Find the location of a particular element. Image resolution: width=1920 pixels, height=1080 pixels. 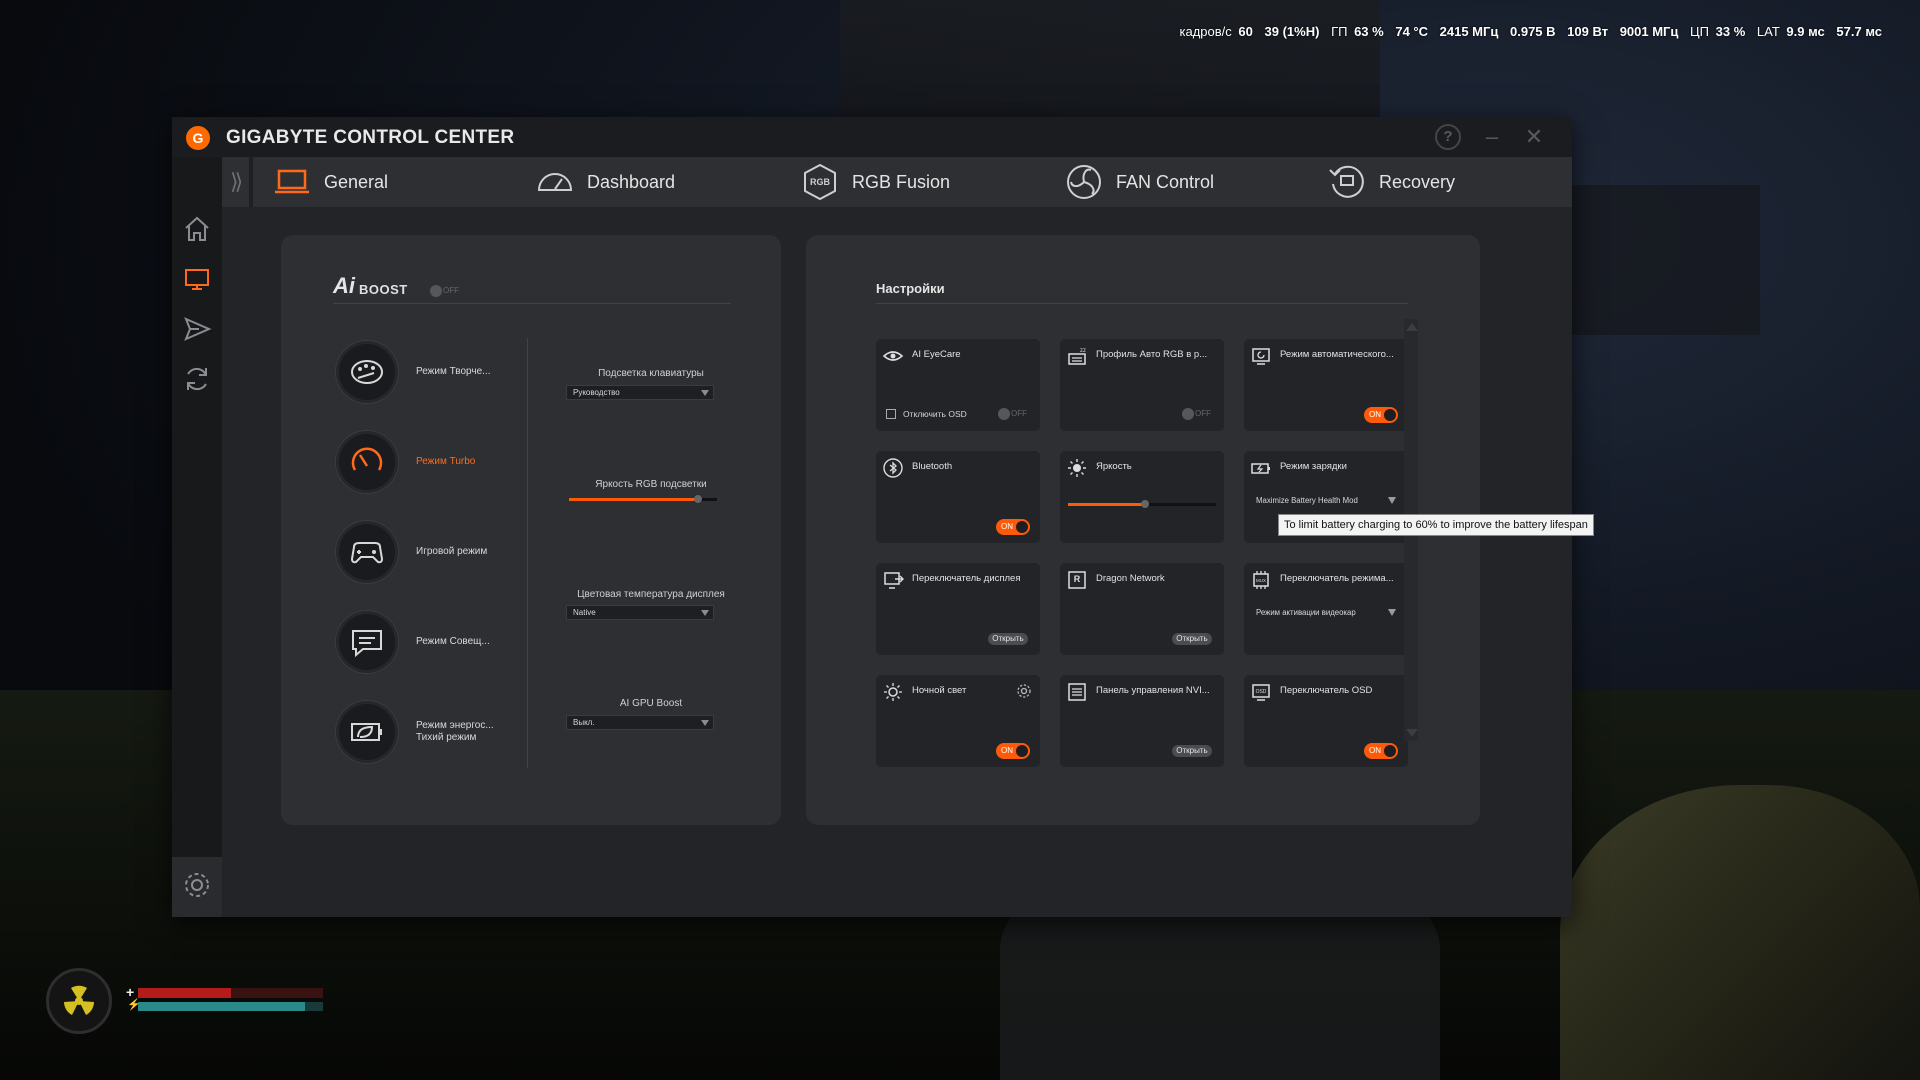

laptop-icon is located at coordinates (292, 181).